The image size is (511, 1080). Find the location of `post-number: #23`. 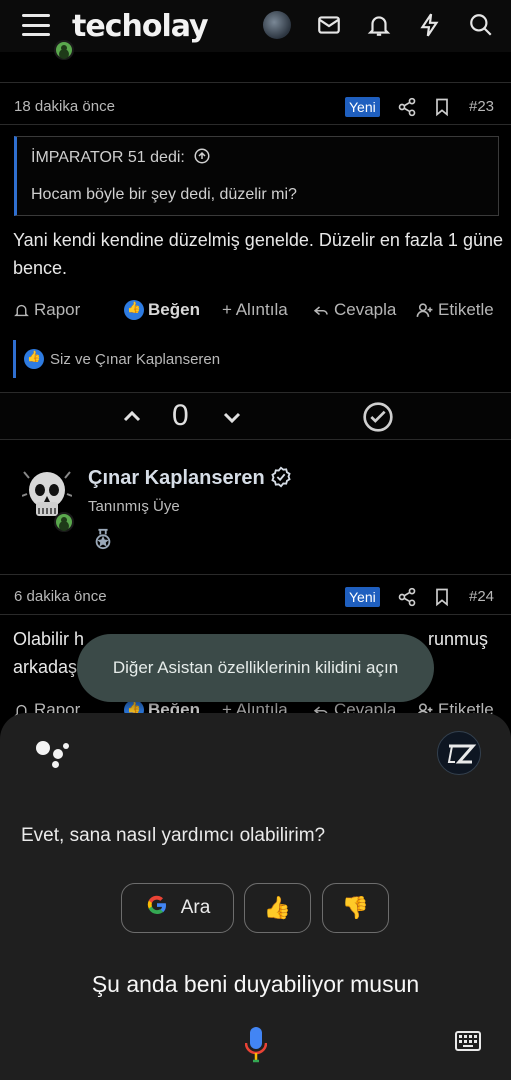

post-number: #23 is located at coordinates (481, 106).